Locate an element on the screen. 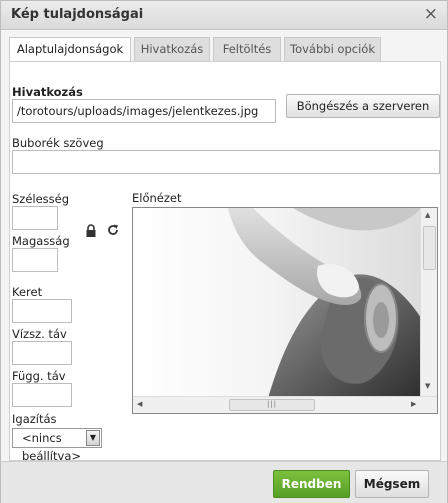 This screenshot has height=503, width=448. height-label: Magasság is located at coordinates (41, 241).